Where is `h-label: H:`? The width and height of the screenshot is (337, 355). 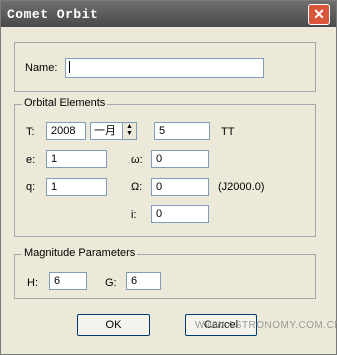 h-label: H: is located at coordinates (32, 283).